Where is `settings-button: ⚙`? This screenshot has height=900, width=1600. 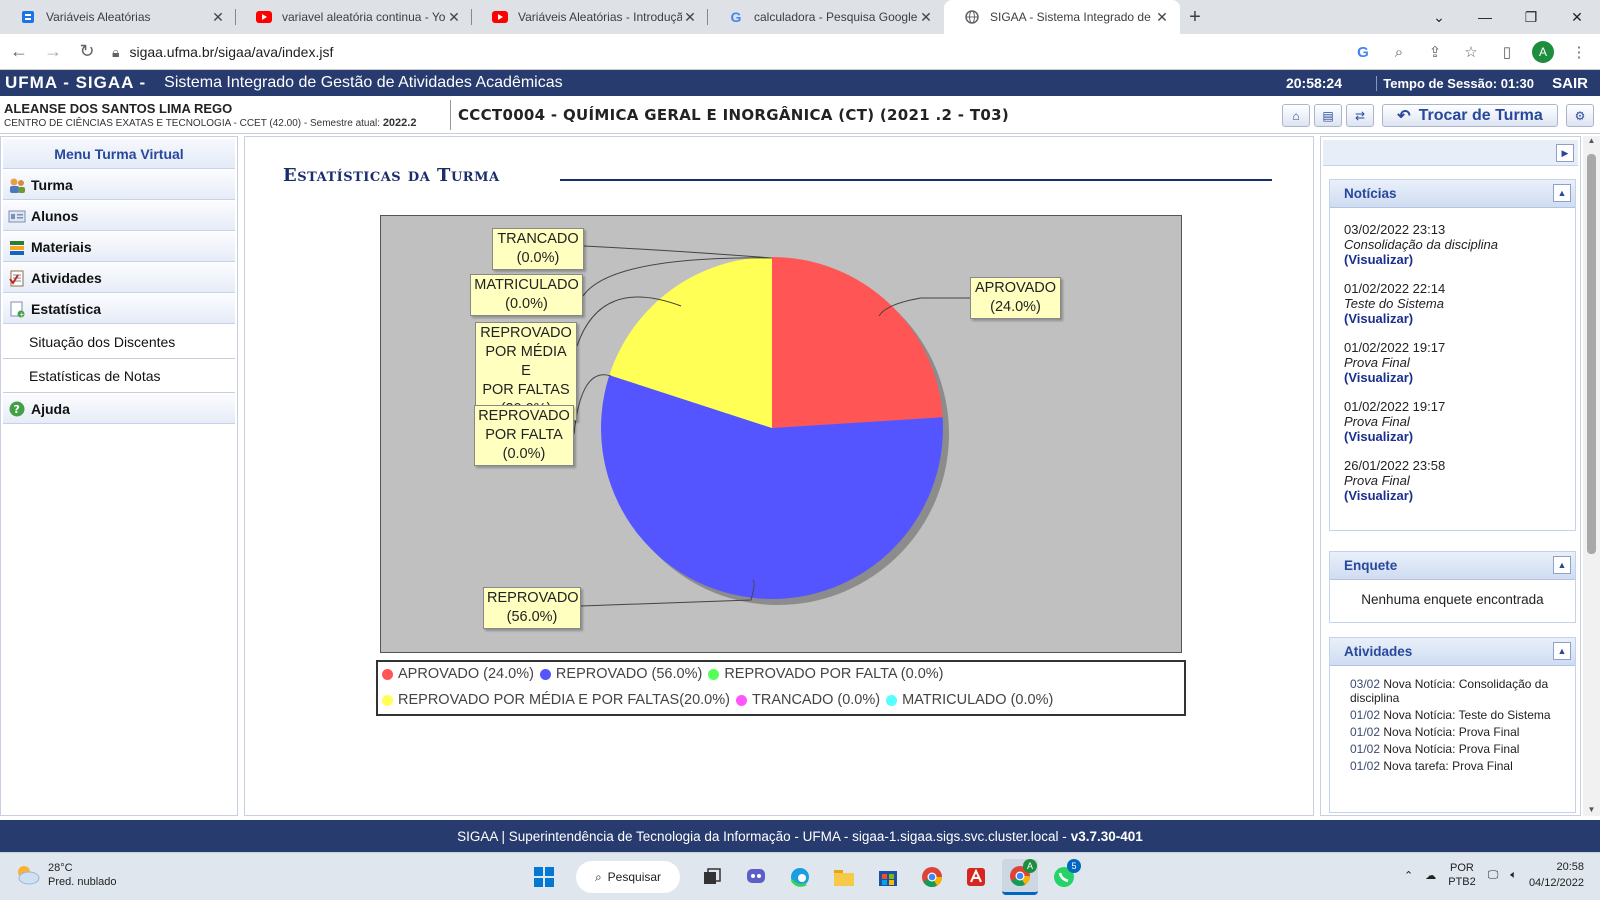
settings-button: ⚙ is located at coordinates (1580, 115).